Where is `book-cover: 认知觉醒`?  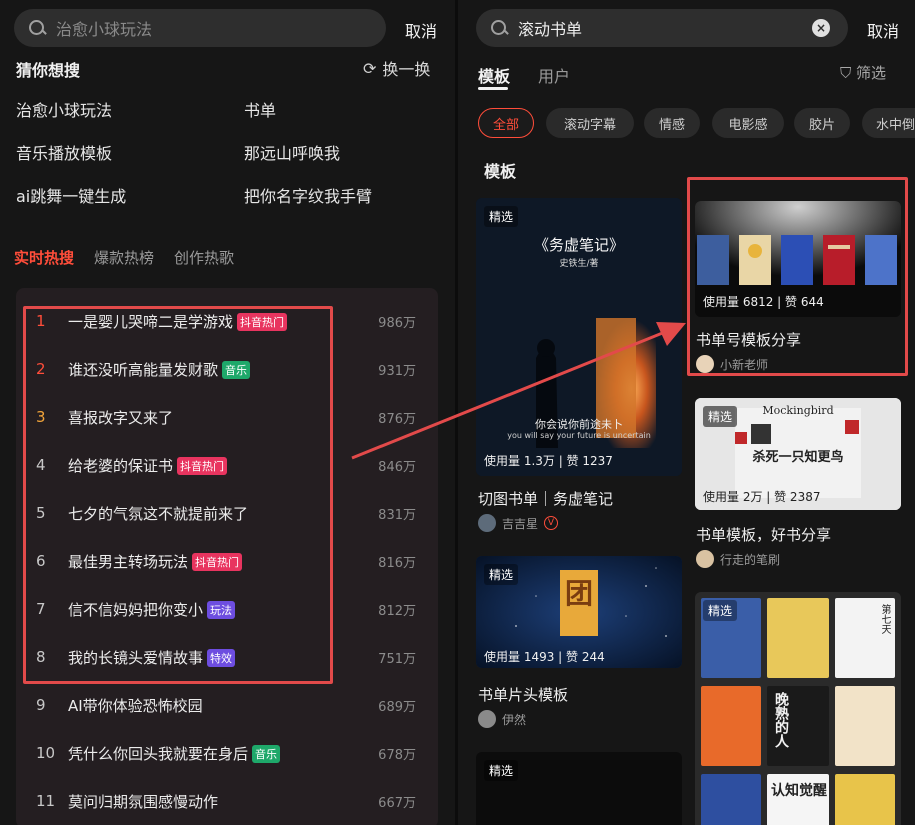
book-cover: 认知觉醒 is located at coordinates (798, 799).